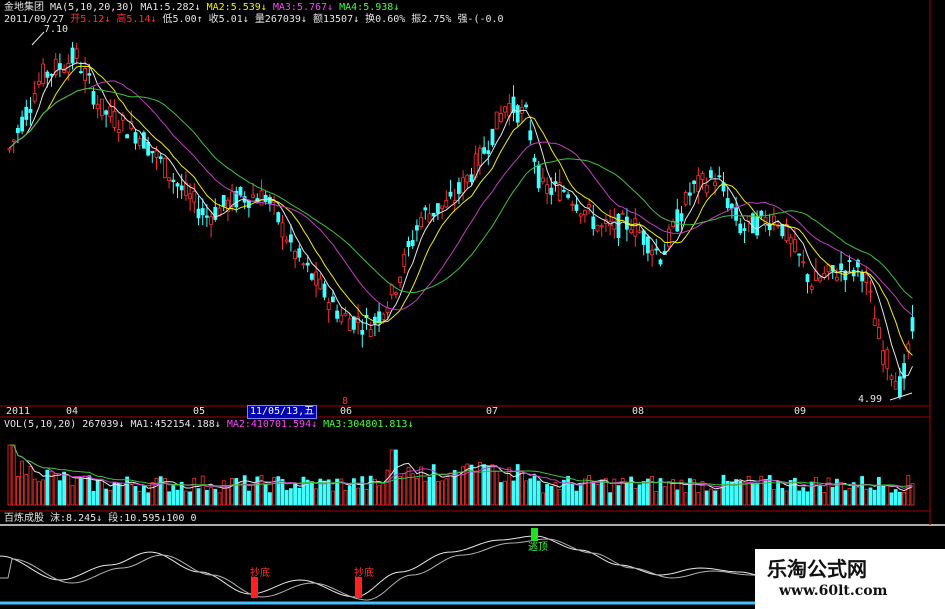 The image size is (945, 609). Describe the element at coordinates (260, 573) in the screenshot. I see `bottom-signal-1-label: 抄底` at that location.